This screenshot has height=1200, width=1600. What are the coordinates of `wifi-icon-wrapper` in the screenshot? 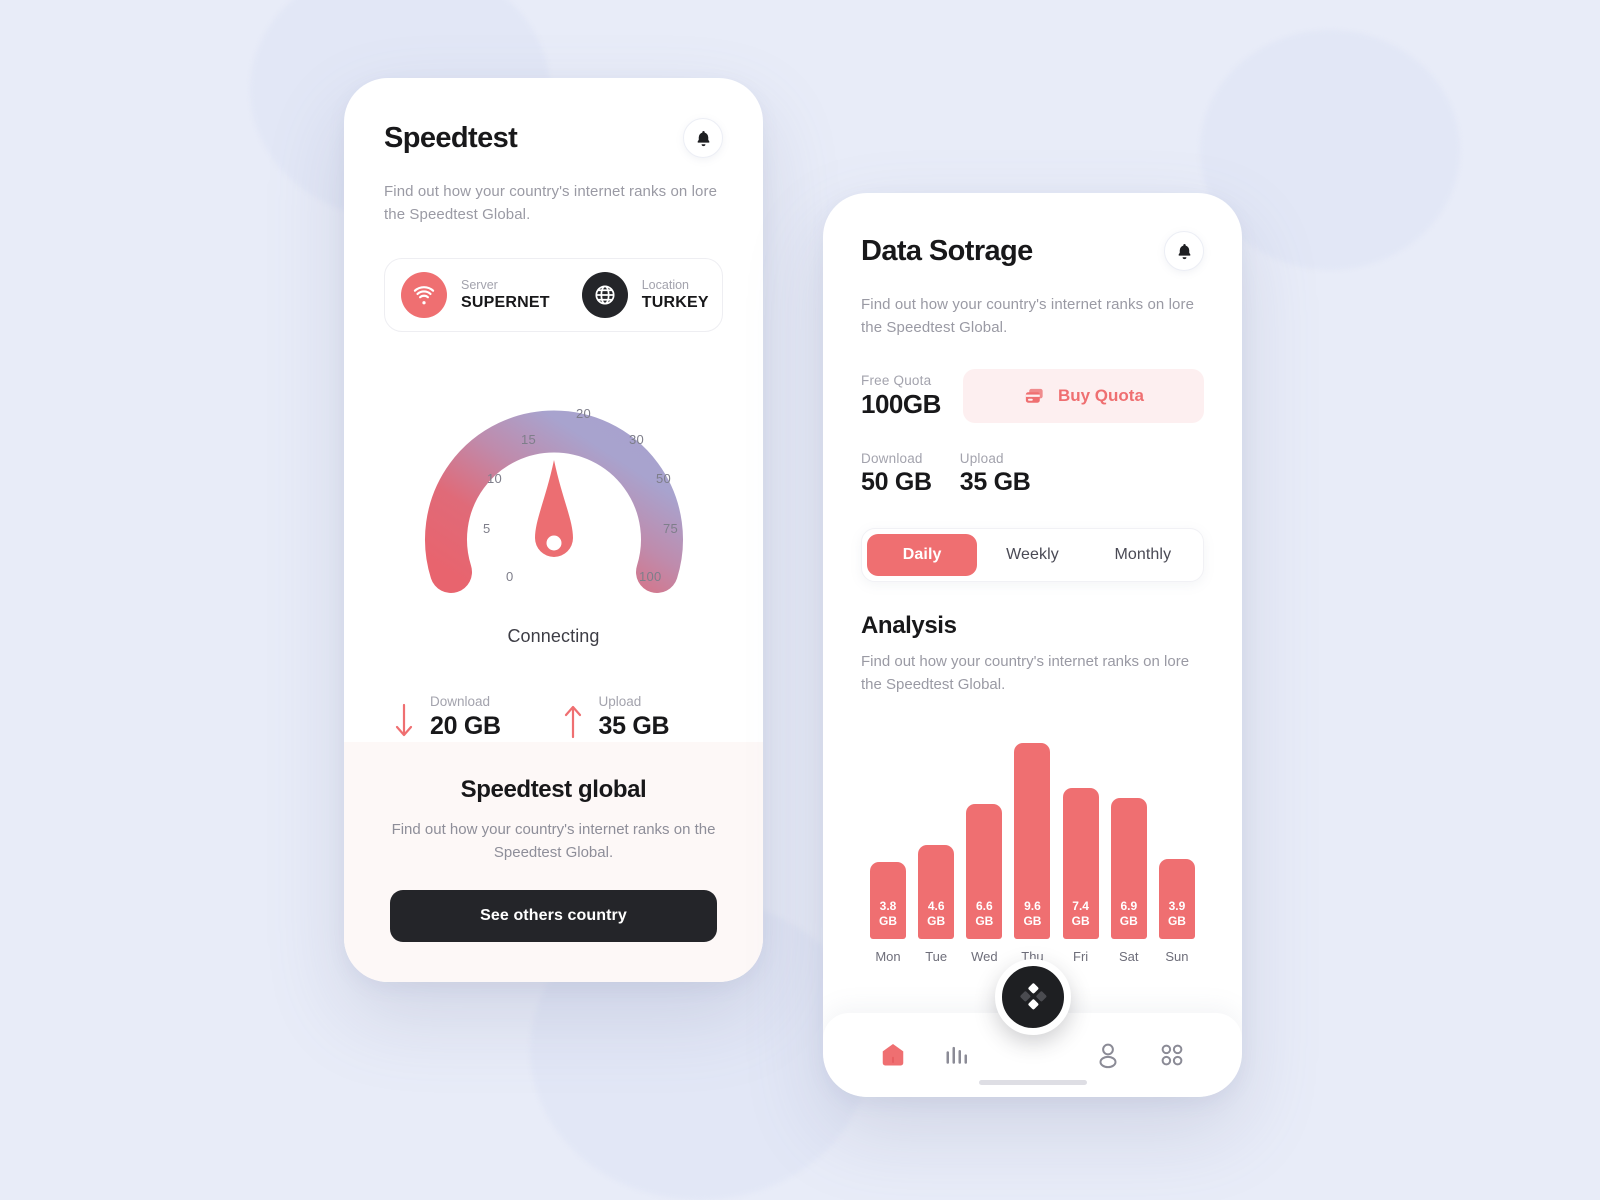 It's located at (424, 295).